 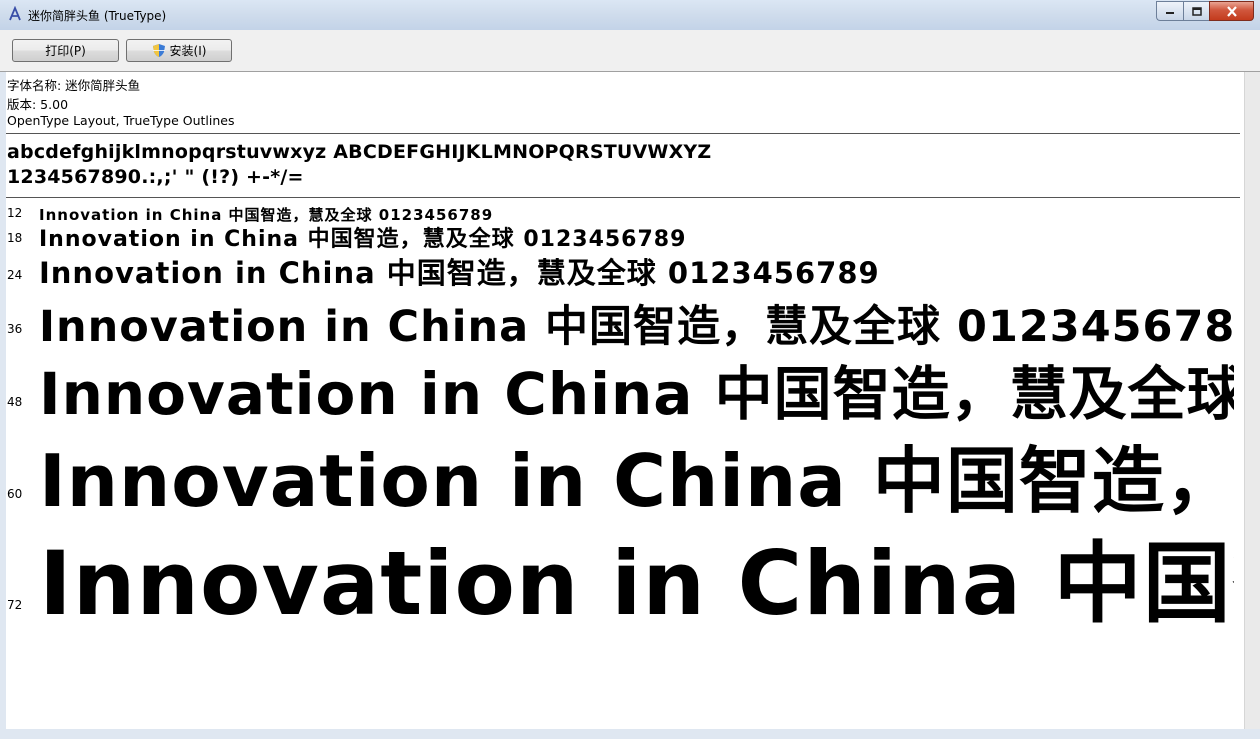 I want to click on window-title: 迷你简胖头鱼 (TrueType), so click(x=97, y=16).